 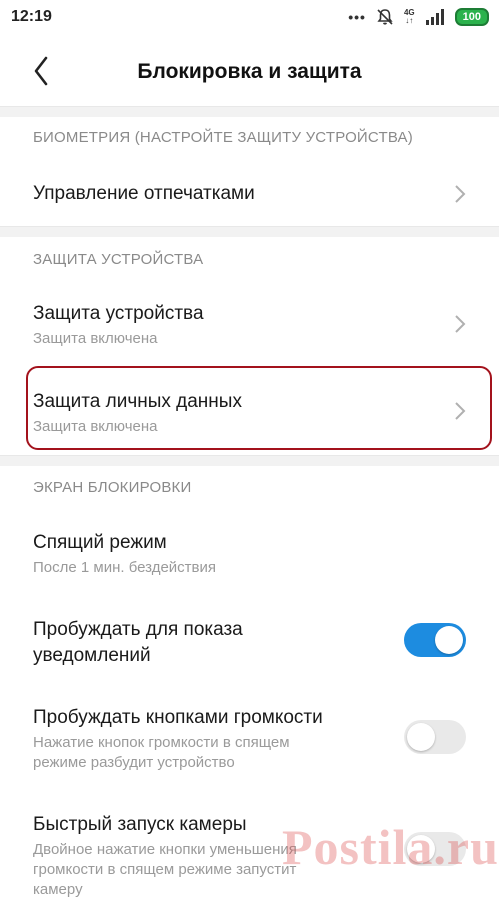 What do you see at coordinates (434, 17) in the screenshot?
I see `signal-icon` at bounding box center [434, 17].